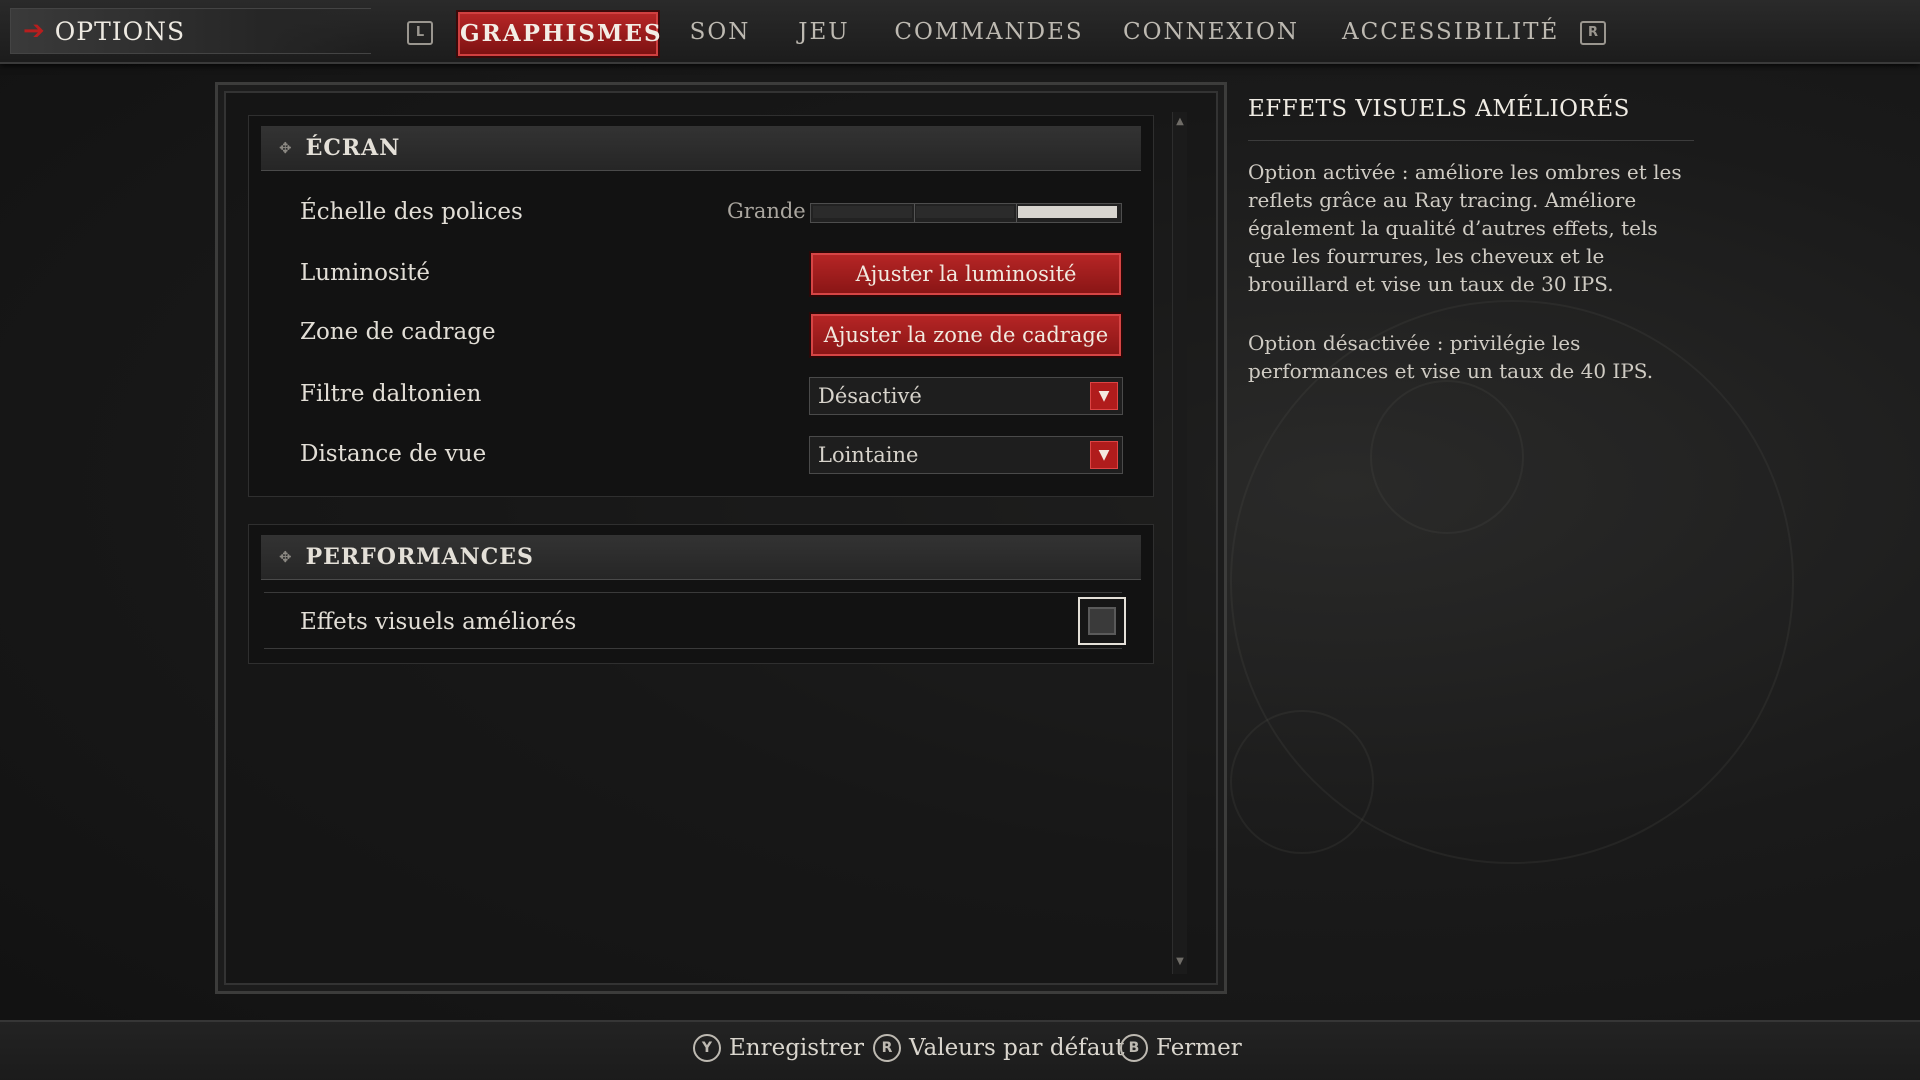  Describe the element at coordinates (411, 212) in the screenshot. I see `setting-label-font-scale: Échelle des polices` at that location.